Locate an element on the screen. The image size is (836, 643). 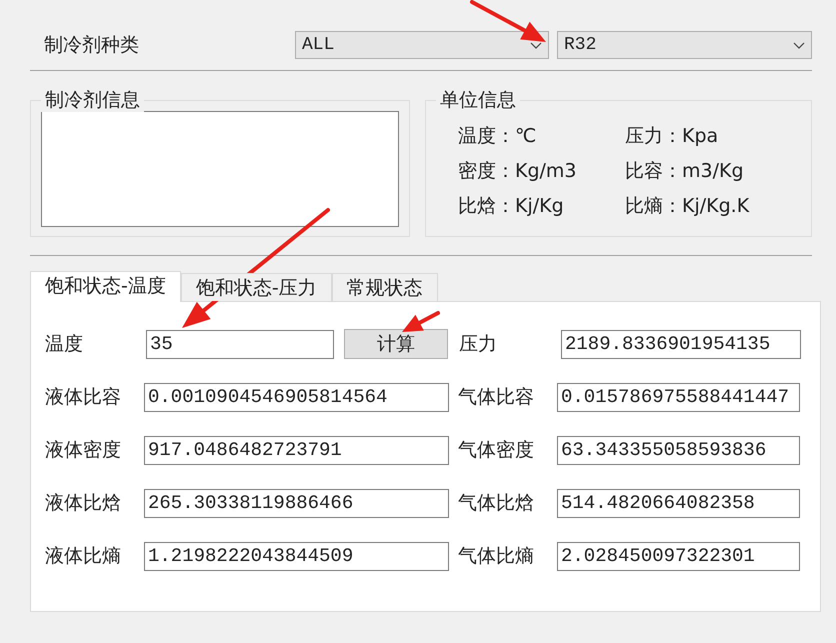
field-label: 制冷剂种类 is located at coordinates (91, 45).